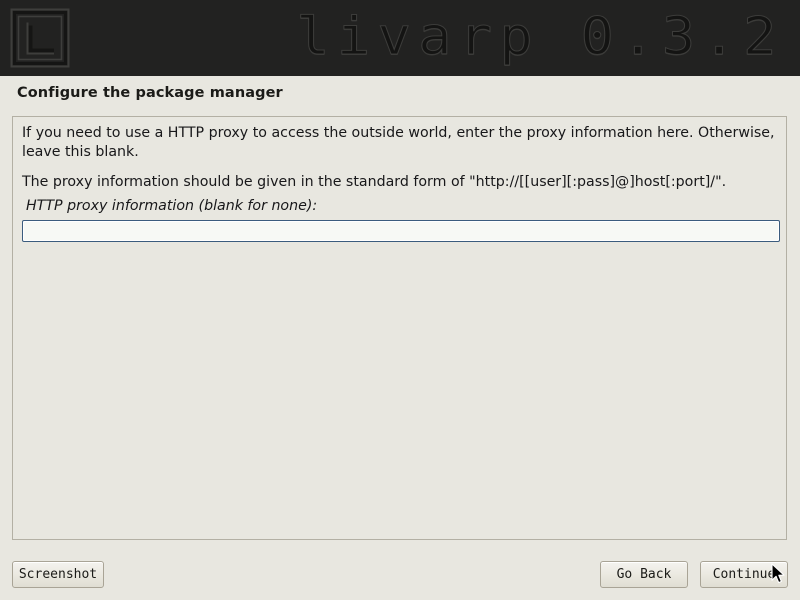 The height and width of the screenshot is (600, 800). What do you see at coordinates (40, 38) in the screenshot?
I see `livarp-logo-icon` at bounding box center [40, 38].